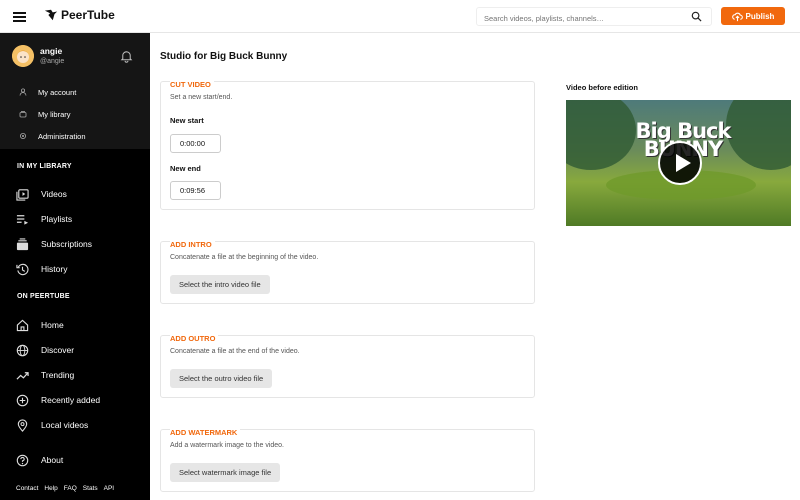  Describe the element at coordinates (224, 56) in the screenshot. I see `page-title: Studio for Big Buck Bunny` at that location.